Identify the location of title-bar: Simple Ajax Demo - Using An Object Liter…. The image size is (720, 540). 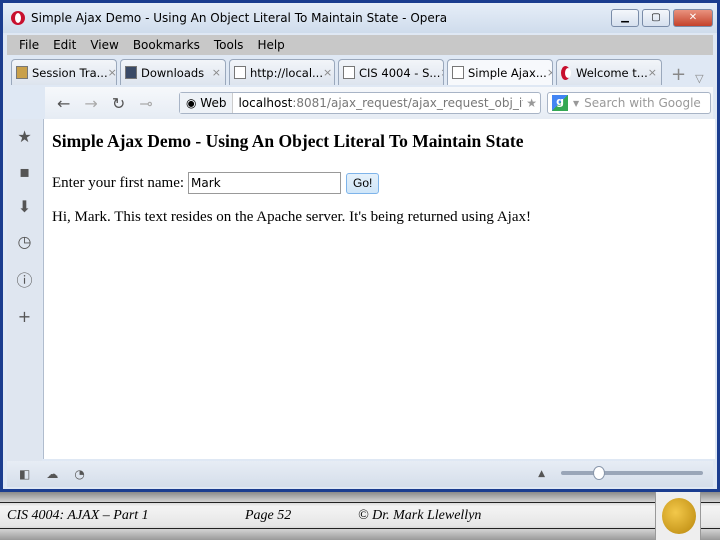
(360, 18).